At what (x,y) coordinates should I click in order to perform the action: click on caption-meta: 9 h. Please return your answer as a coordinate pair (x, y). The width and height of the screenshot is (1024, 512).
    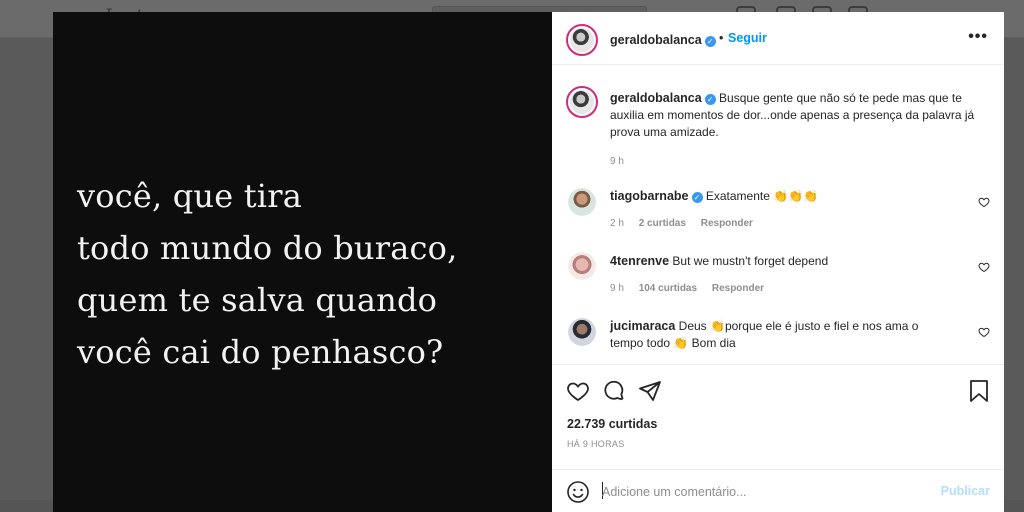
    Looking at the image, I should click on (623, 161).